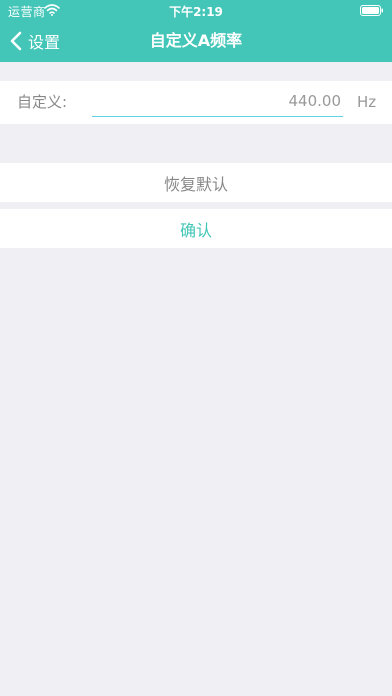 Image resolution: width=392 pixels, height=696 pixels. Describe the element at coordinates (217, 101) in the screenshot. I see `frequency-input` at that location.